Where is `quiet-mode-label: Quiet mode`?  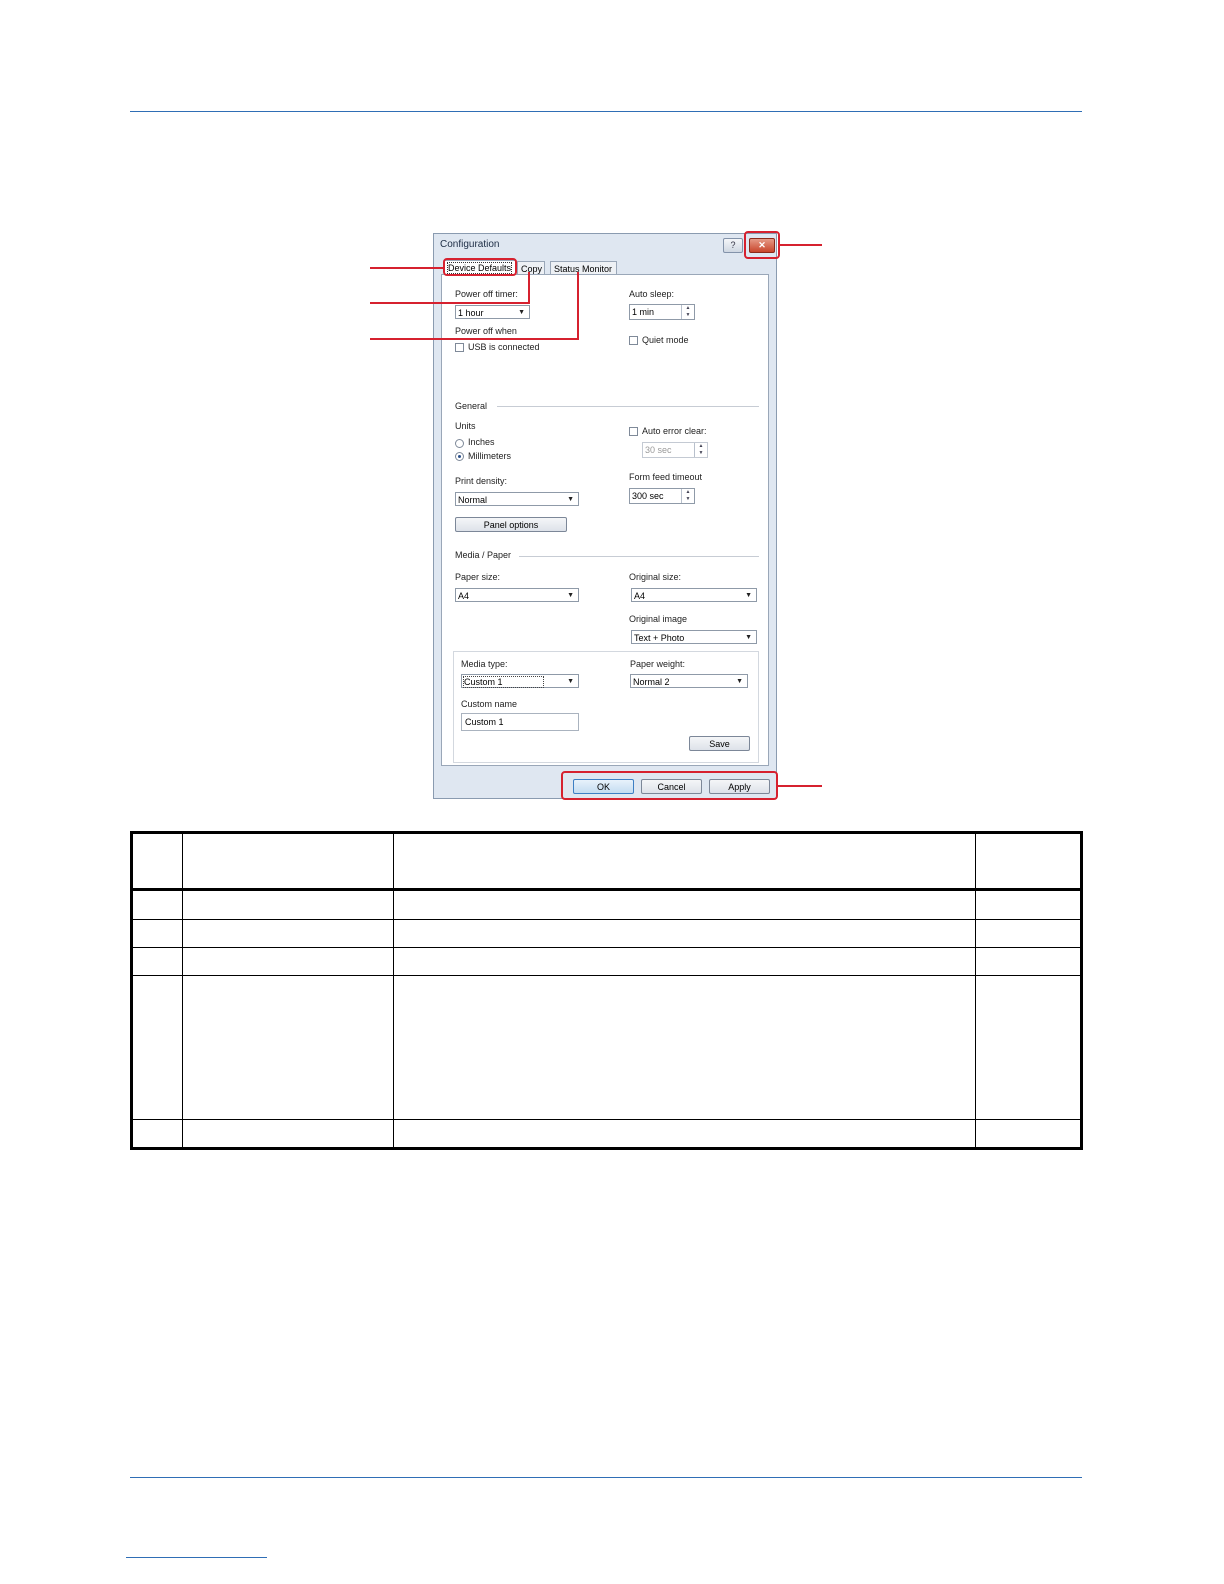
quiet-mode-label: Quiet mode is located at coordinates (665, 340).